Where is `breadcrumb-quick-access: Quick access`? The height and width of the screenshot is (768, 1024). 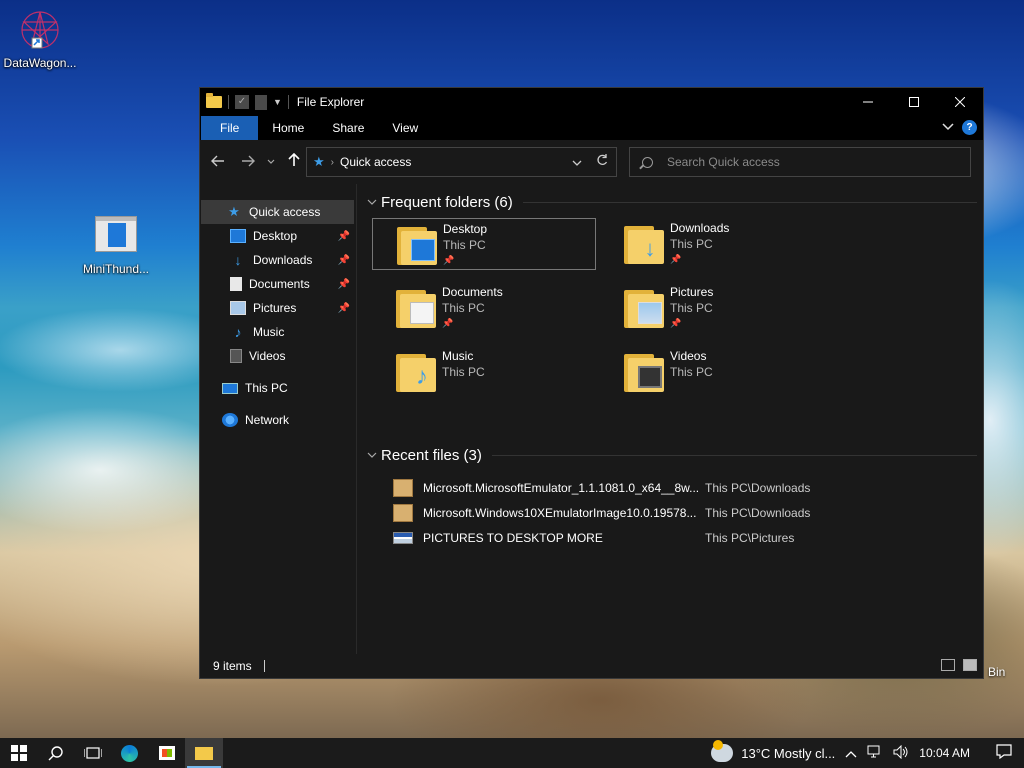 breadcrumb-quick-access: Quick access is located at coordinates (375, 162).